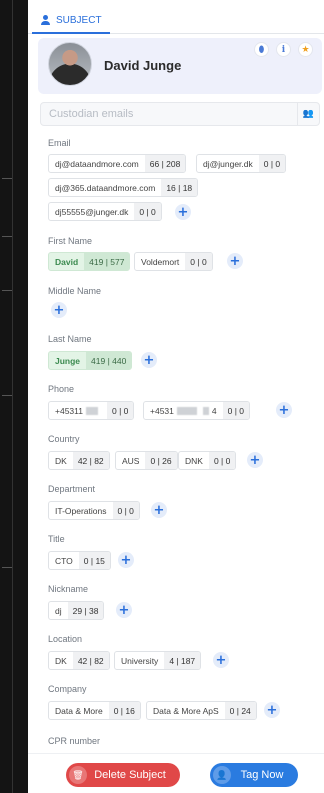 Image resolution: width=324 pixels, height=793 pixels. I want to click on title-chip: CTO 0 | 15, so click(79, 560).